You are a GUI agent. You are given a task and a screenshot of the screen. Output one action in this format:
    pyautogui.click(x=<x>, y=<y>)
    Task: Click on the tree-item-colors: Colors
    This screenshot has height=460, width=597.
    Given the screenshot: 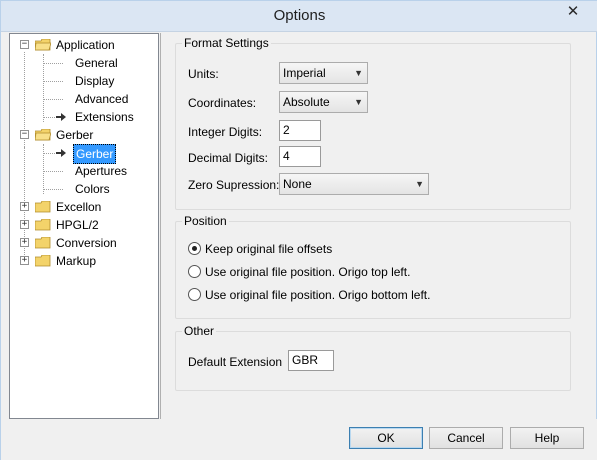 What is the action you would take?
    pyautogui.click(x=92, y=189)
    